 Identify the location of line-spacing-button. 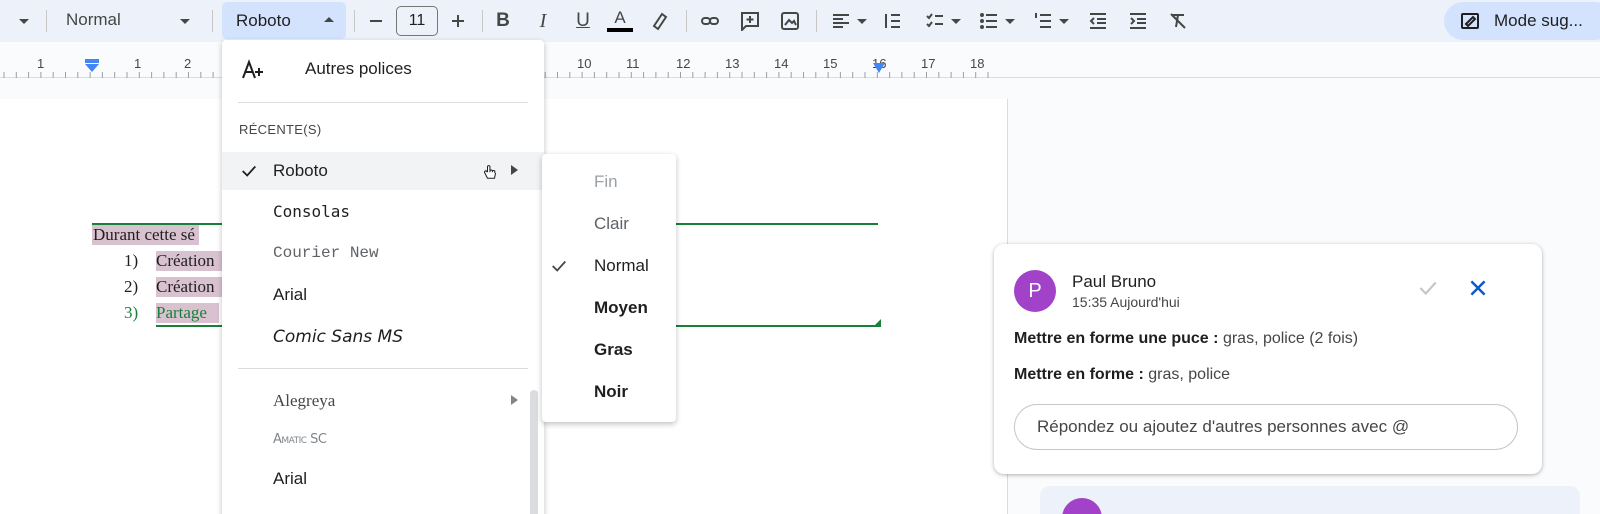
(892, 21).